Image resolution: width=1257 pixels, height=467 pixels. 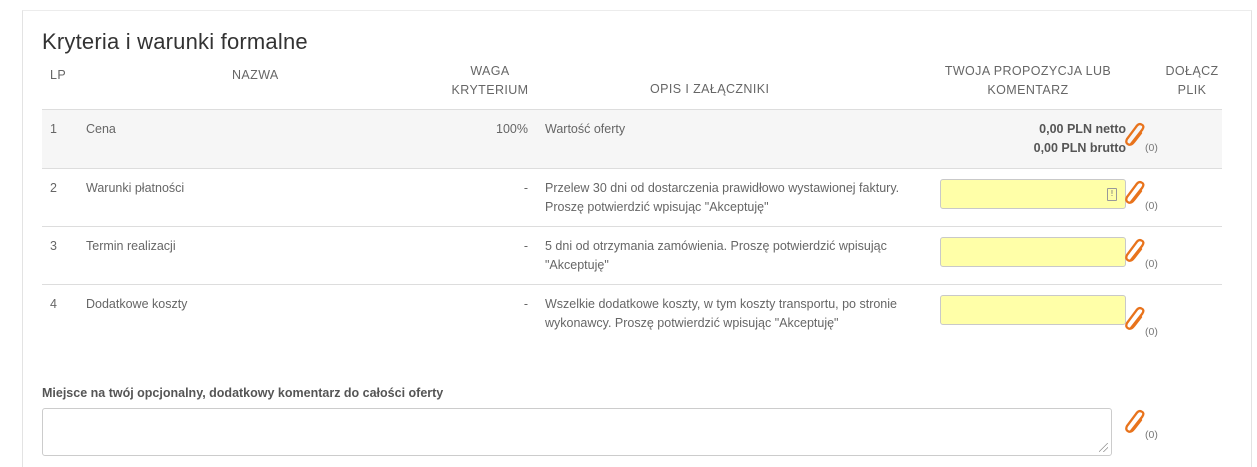 I want to click on price-gross: 0,00 PLN brutto, so click(x=1079, y=148).